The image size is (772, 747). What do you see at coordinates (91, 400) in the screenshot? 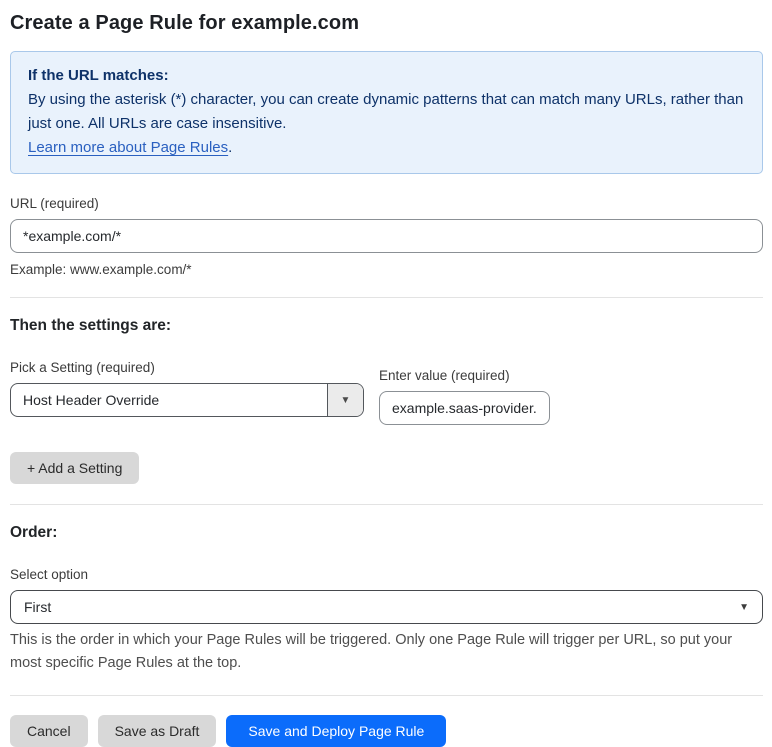
I see `setting-select-value: Host Header Override` at bounding box center [91, 400].